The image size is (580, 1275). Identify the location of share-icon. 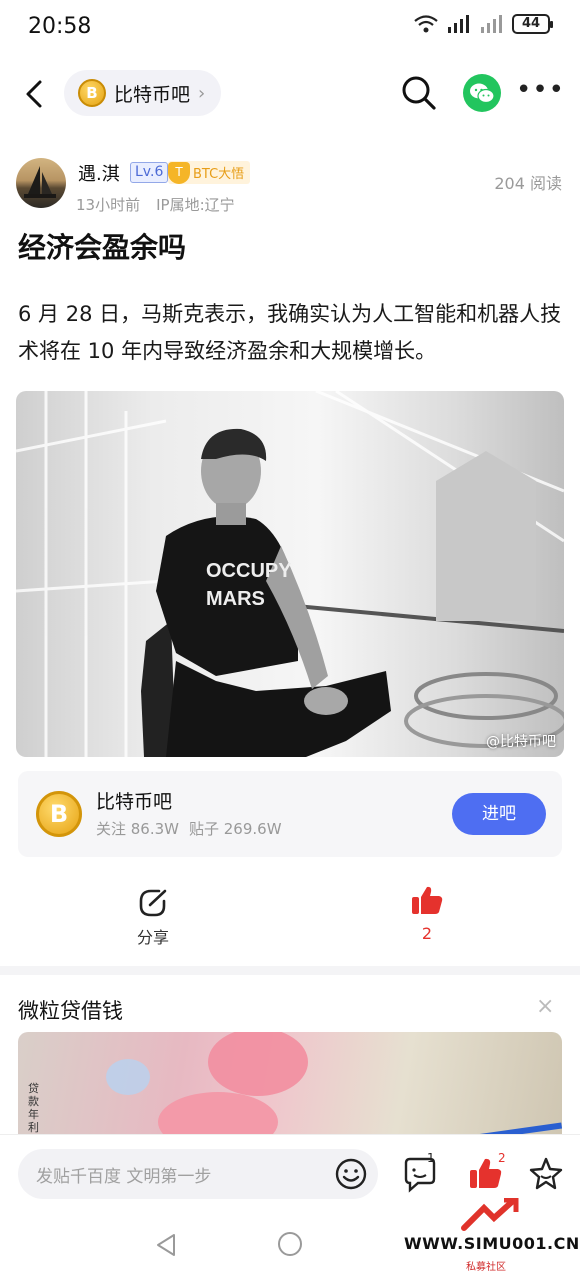
(153, 903).